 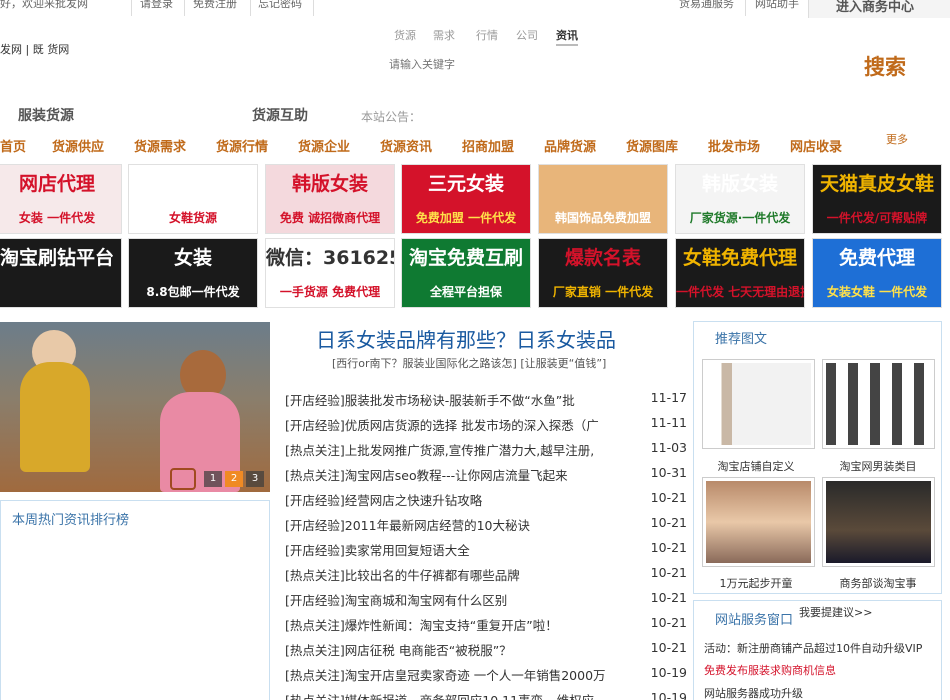 I want to click on slide-dot-active: 2, so click(x=234, y=479).